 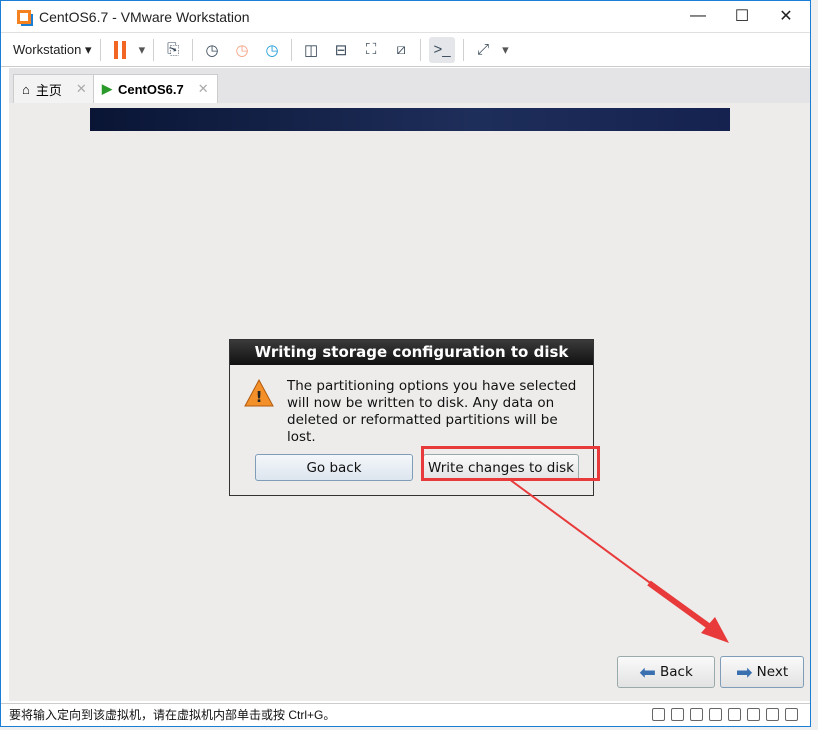 I want to click on network-icon, so click(x=696, y=714).